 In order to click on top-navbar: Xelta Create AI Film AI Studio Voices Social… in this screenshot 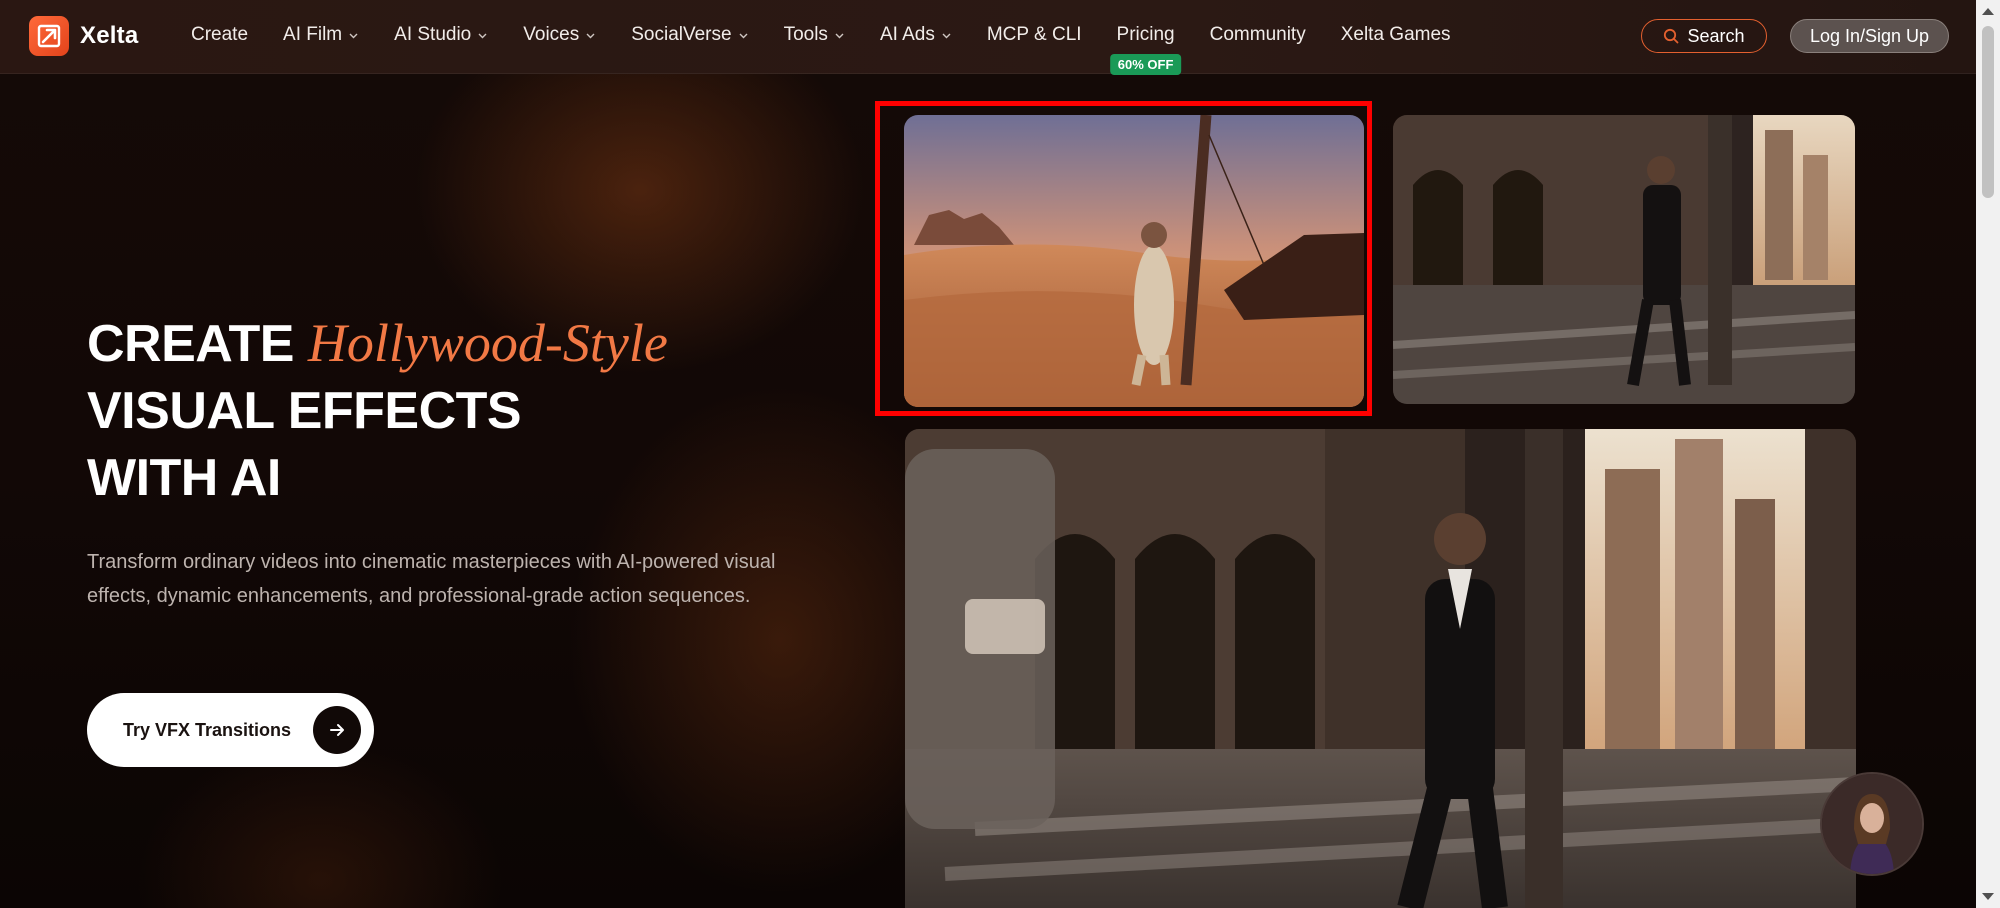, I will do `click(988, 37)`.